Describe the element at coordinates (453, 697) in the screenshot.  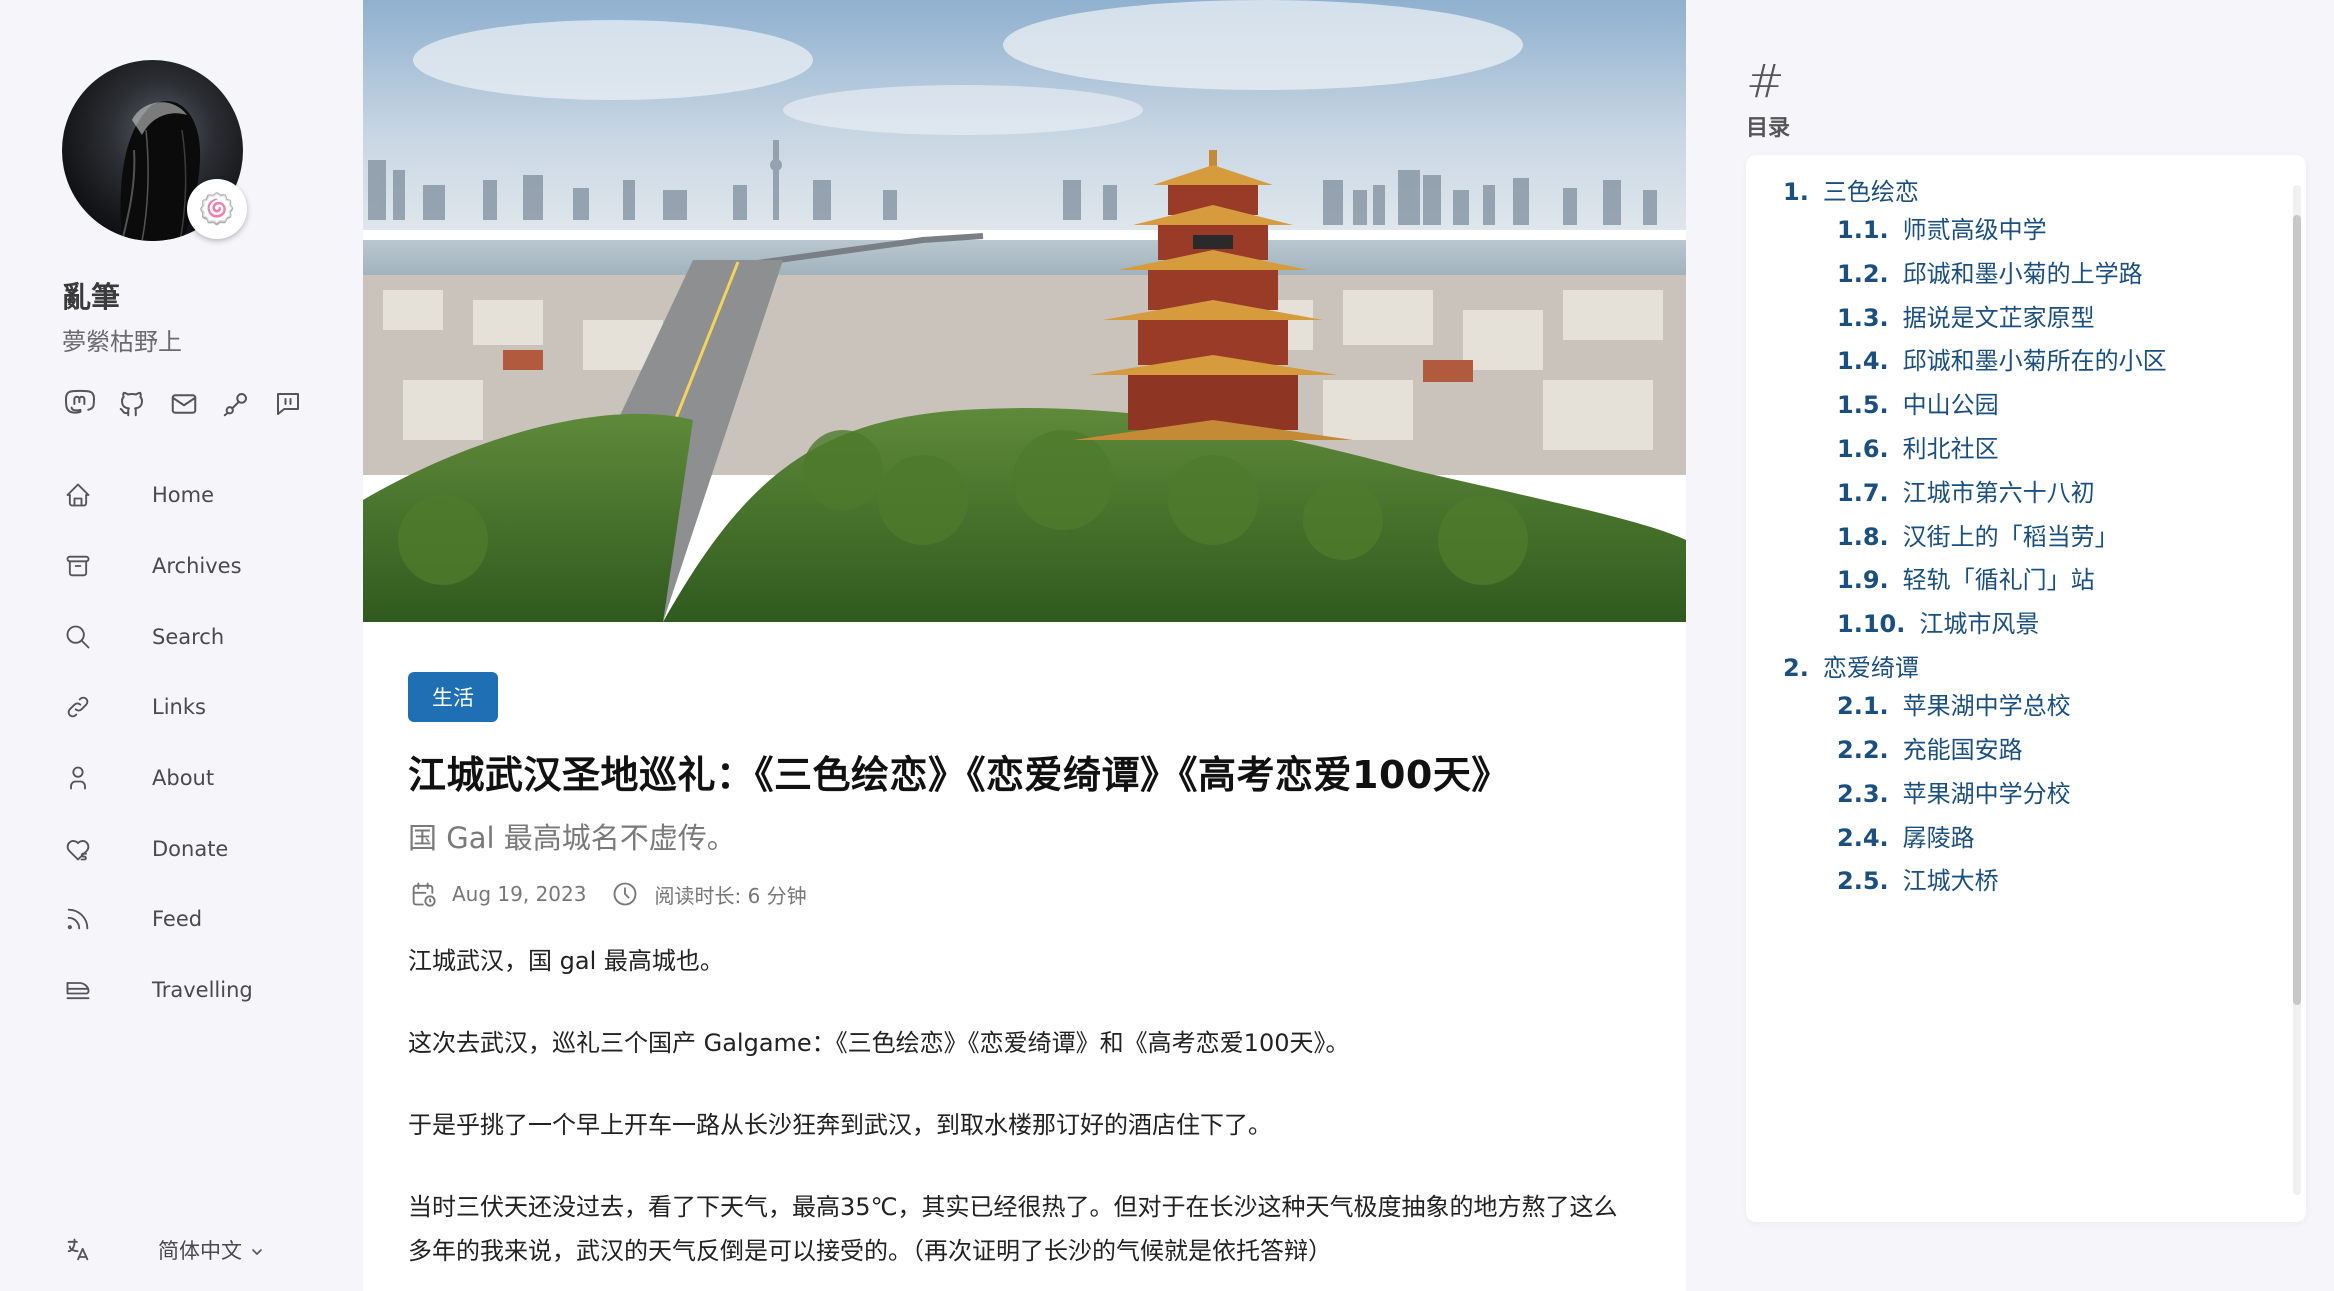
I see `category-badge: 生活` at that location.